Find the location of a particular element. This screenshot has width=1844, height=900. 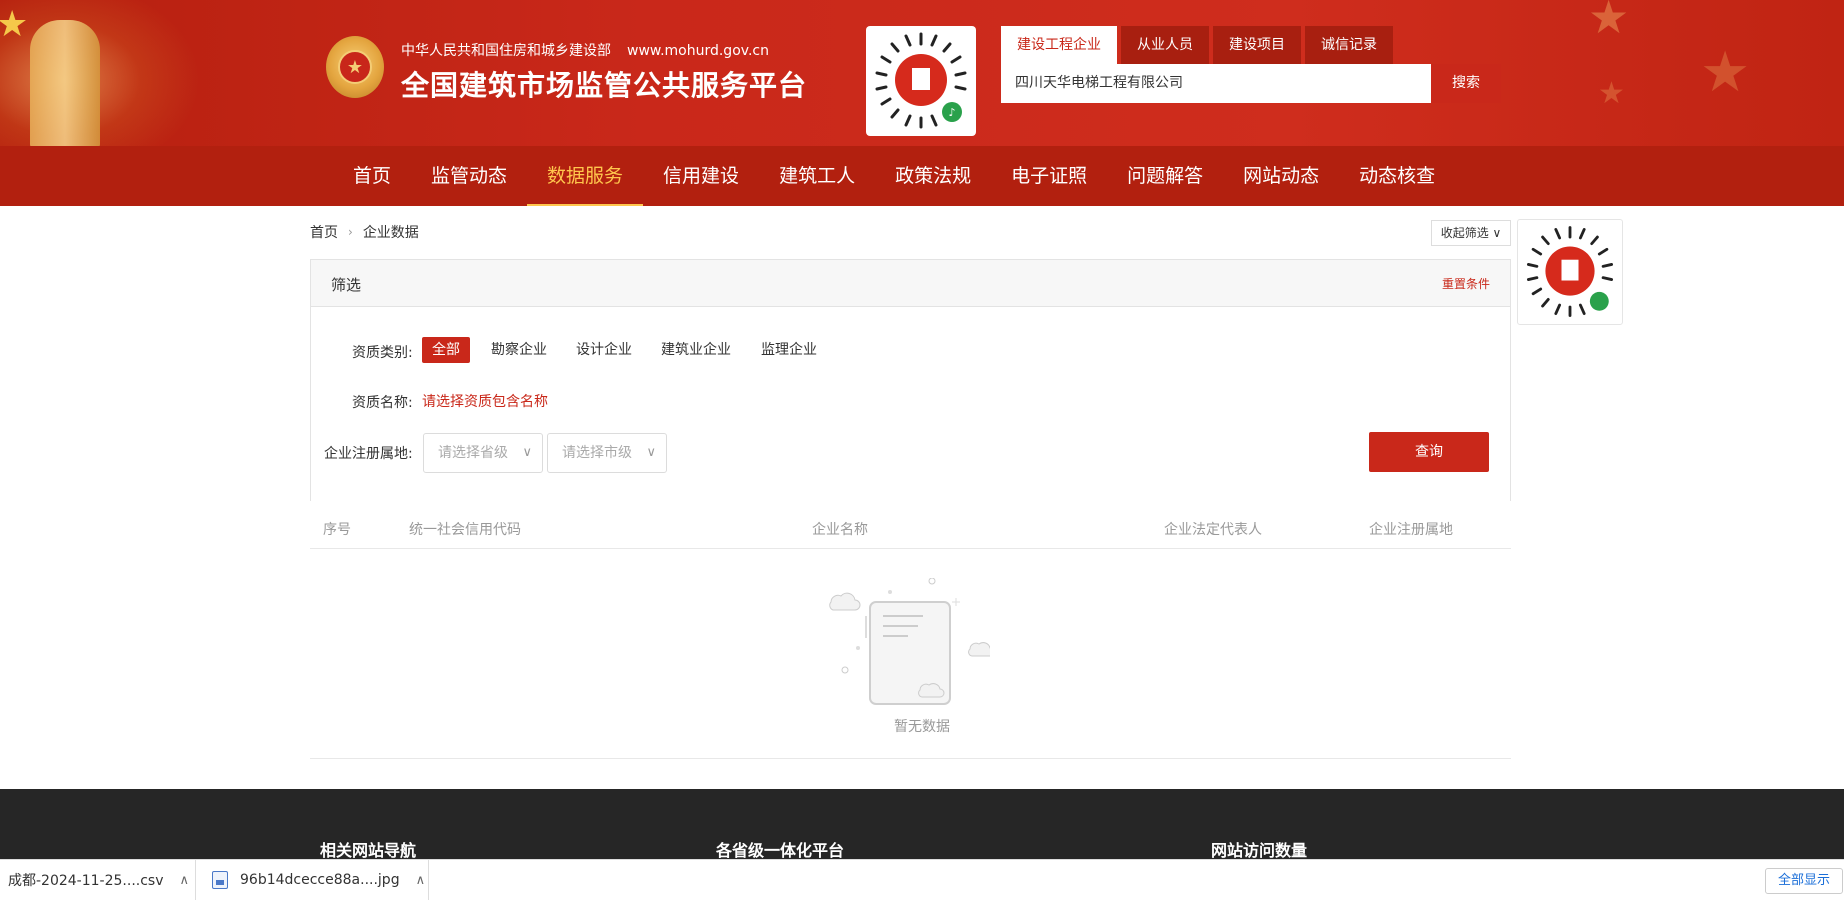

national-emblem-icon: ★ is located at coordinates (355, 67).